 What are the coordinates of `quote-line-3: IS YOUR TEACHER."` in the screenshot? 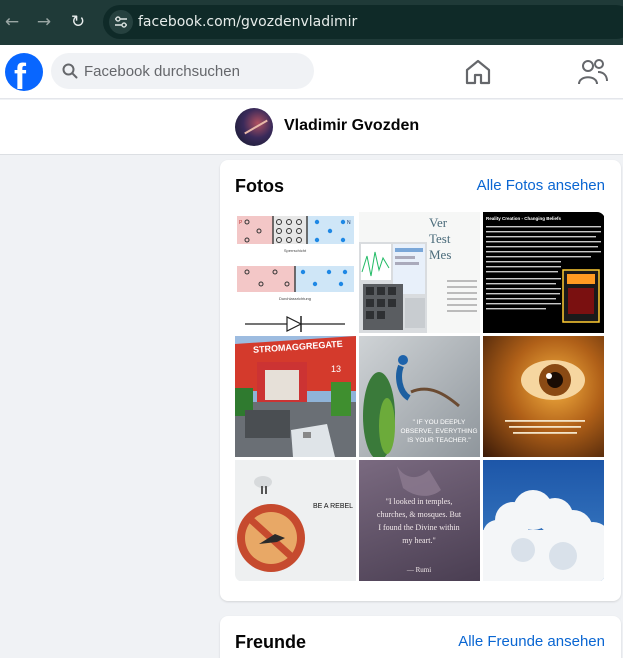 It's located at (439, 440).